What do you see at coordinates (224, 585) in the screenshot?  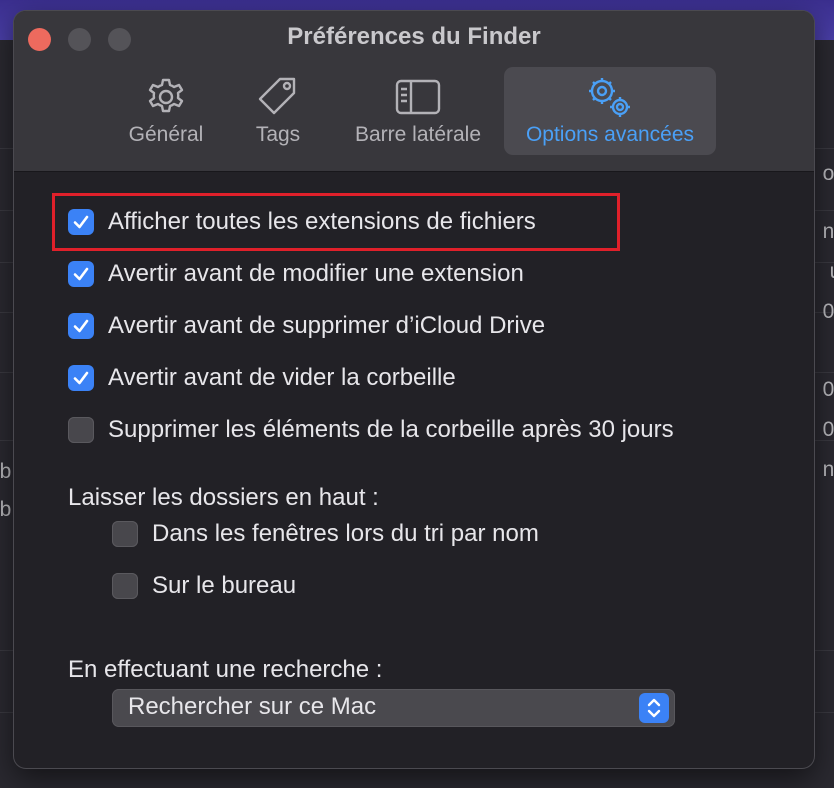 I see `option-label: Sur le bureau` at bounding box center [224, 585].